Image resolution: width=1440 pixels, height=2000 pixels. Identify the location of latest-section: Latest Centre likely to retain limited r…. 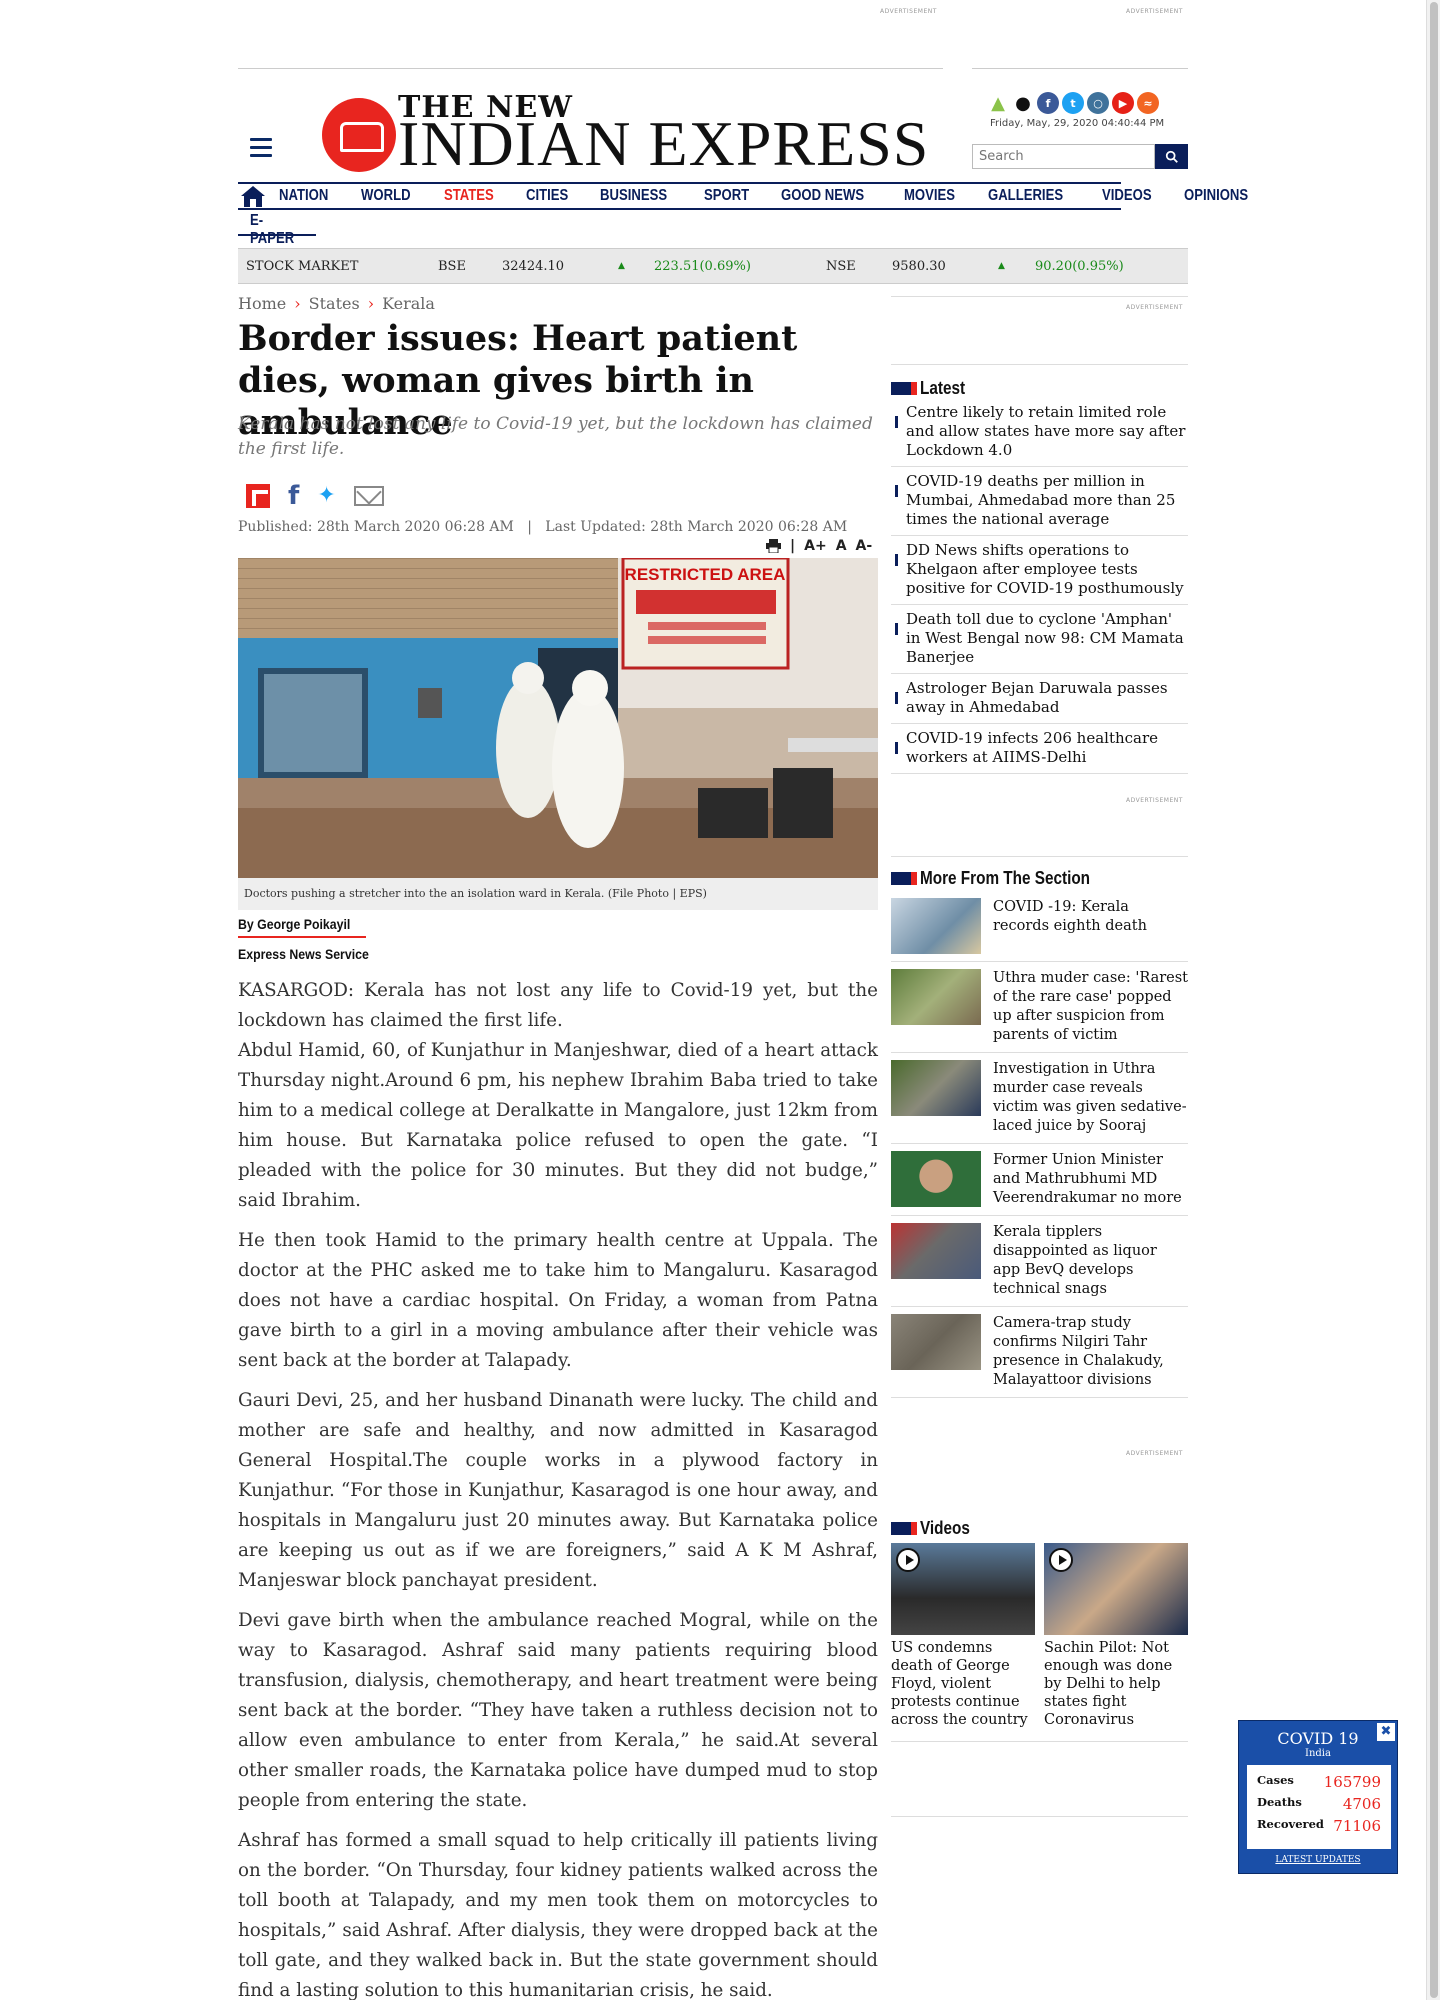
(1039, 578).